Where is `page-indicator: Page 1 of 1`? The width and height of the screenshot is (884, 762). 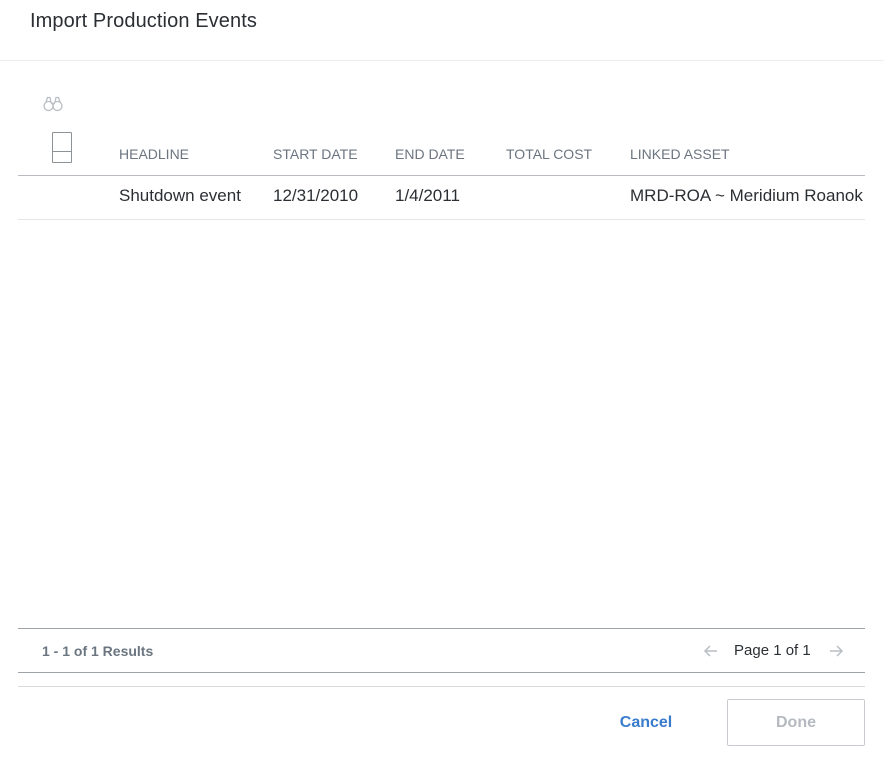 page-indicator: Page 1 of 1 is located at coordinates (772, 650).